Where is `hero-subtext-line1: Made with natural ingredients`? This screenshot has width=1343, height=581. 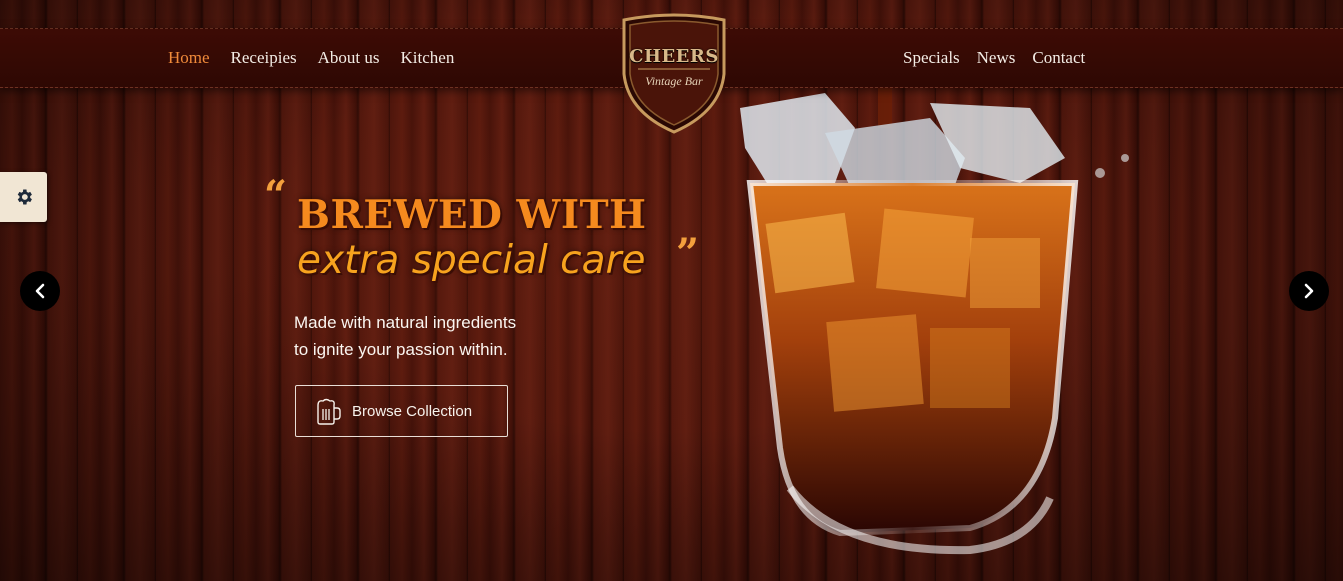 hero-subtext-line1: Made with natural ingredients is located at coordinates (405, 322).